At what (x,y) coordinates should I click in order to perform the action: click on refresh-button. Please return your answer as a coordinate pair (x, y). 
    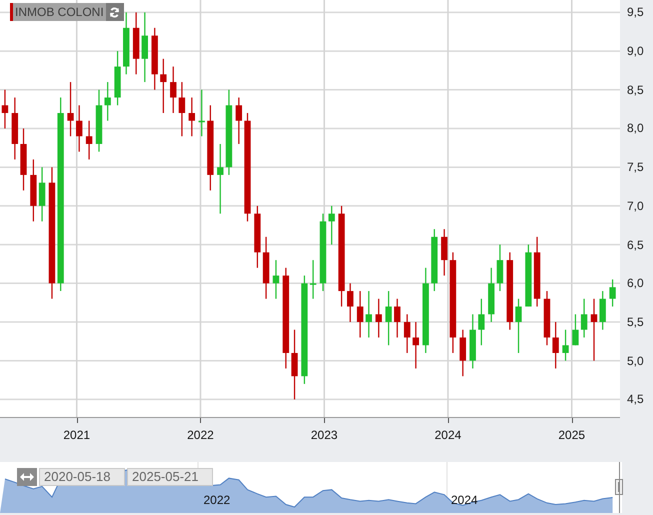
    Looking at the image, I should click on (115, 12).